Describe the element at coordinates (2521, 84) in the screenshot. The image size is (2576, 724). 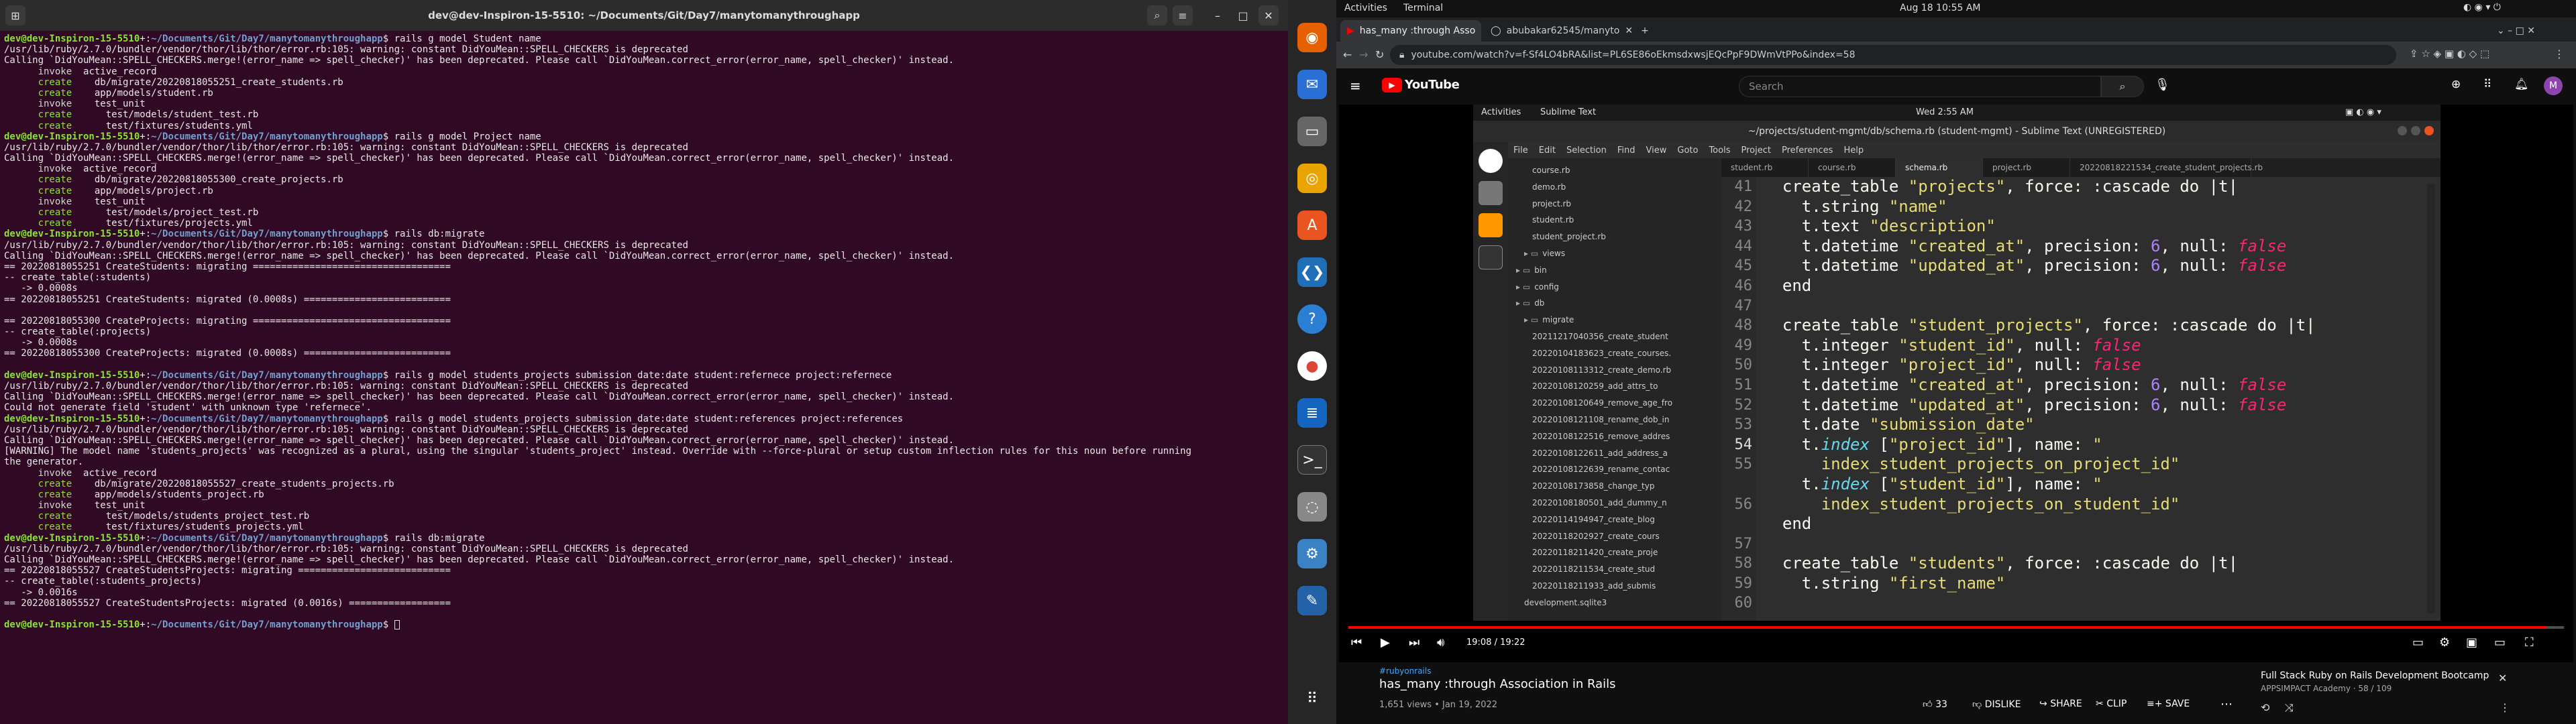
I see `notifications-icon: 🔔︎` at that location.